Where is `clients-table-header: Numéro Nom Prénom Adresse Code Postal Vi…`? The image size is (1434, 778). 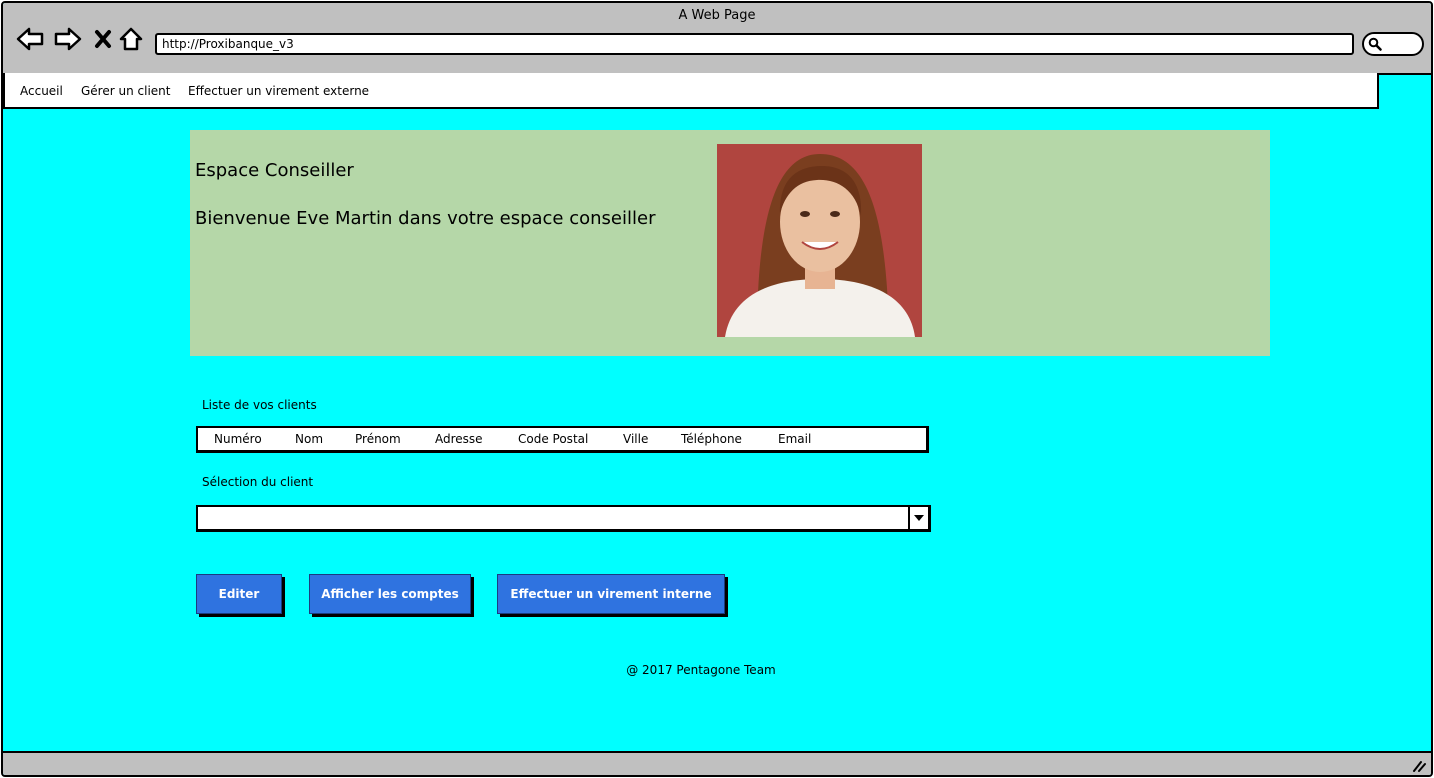 clients-table-header: Numéro Nom Prénom Adresse Code Postal Vi… is located at coordinates (562, 439).